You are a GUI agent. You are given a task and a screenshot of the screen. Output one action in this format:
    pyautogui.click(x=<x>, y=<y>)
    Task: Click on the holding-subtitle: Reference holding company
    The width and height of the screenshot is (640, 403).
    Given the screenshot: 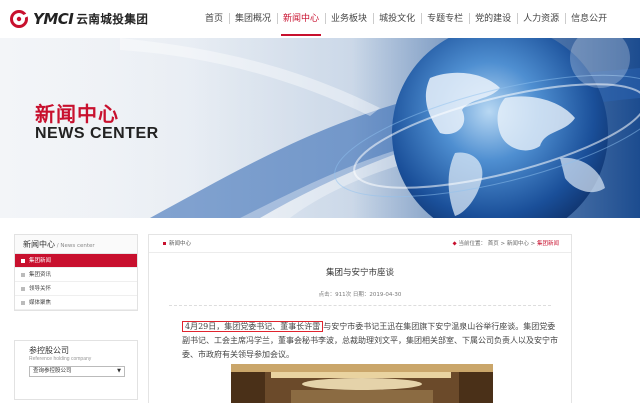 What is the action you would take?
    pyautogui.click(x=60, y=359)
    